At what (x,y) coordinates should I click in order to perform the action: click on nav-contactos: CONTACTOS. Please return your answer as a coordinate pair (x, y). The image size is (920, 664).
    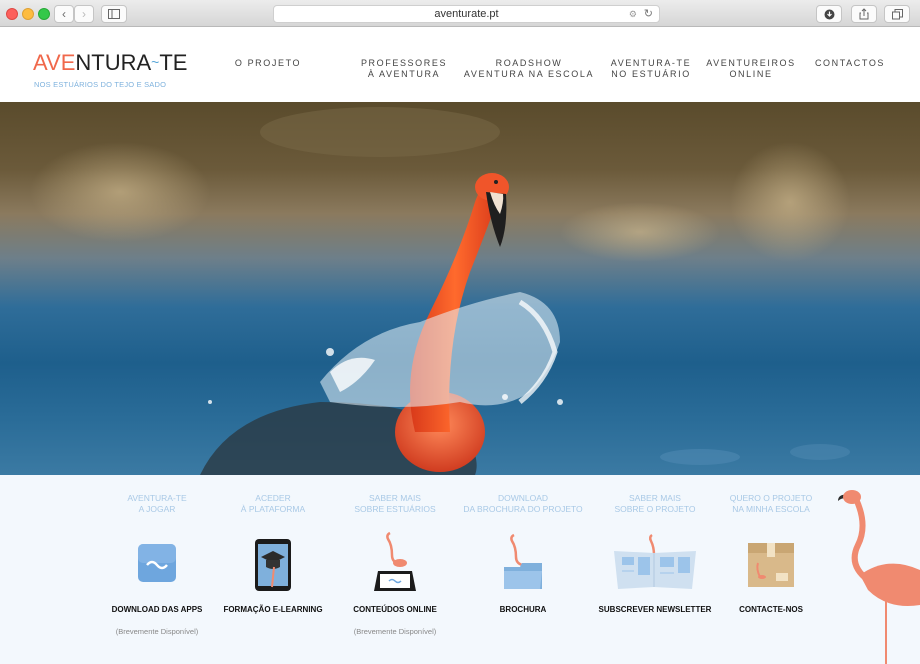
    Looking at the image, I should click on (850, 63).